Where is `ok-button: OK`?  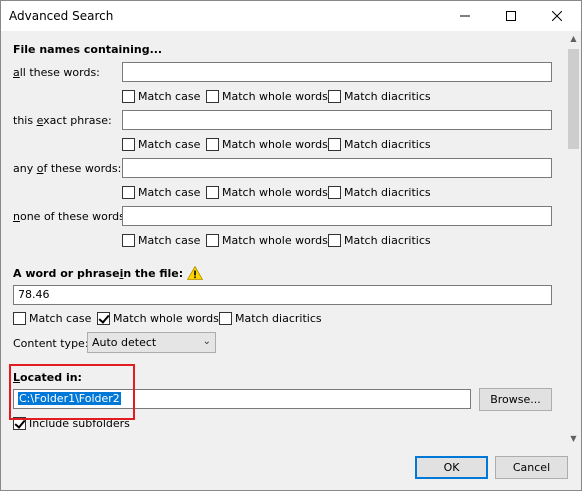 ok-button: OK is located at coordinates (451, 467).